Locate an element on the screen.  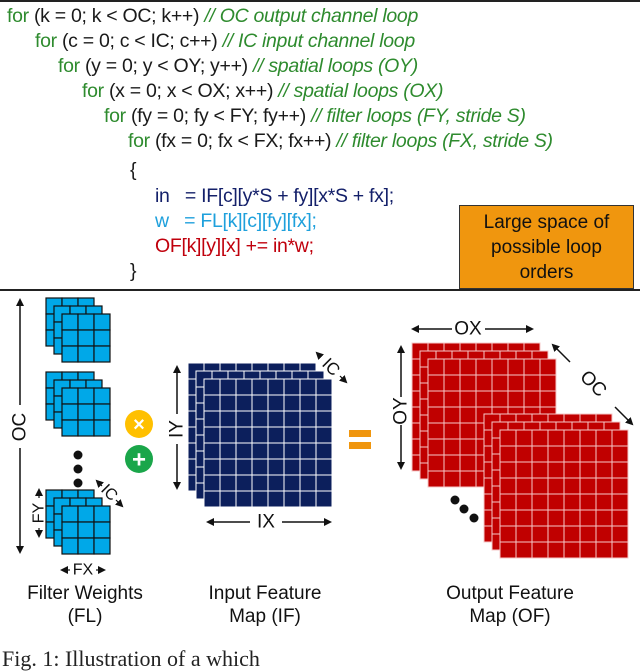
oc-dimension-arrow: OC is located at coordinates (20, 426).